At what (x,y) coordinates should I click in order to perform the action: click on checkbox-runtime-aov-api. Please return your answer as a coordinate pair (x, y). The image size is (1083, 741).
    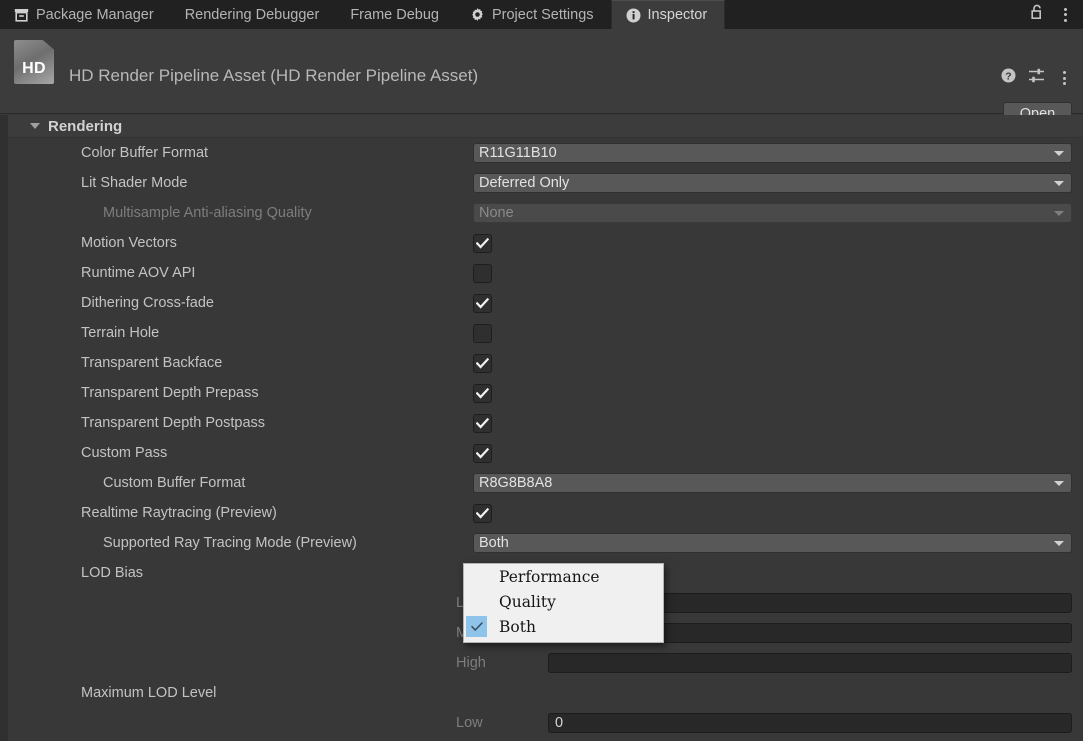
    Looking at the image, I should click on (482, 273).